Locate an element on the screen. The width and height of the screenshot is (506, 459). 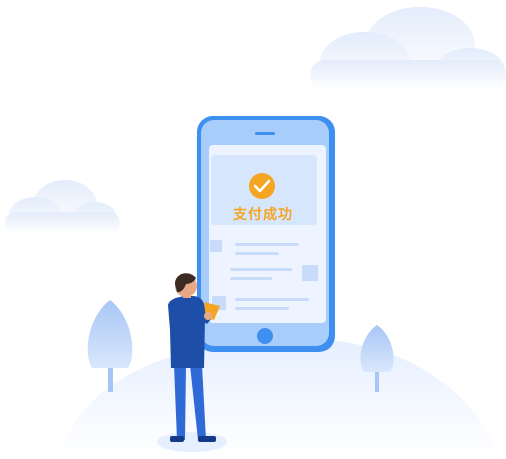
phone is located at coordinates (266, 234).